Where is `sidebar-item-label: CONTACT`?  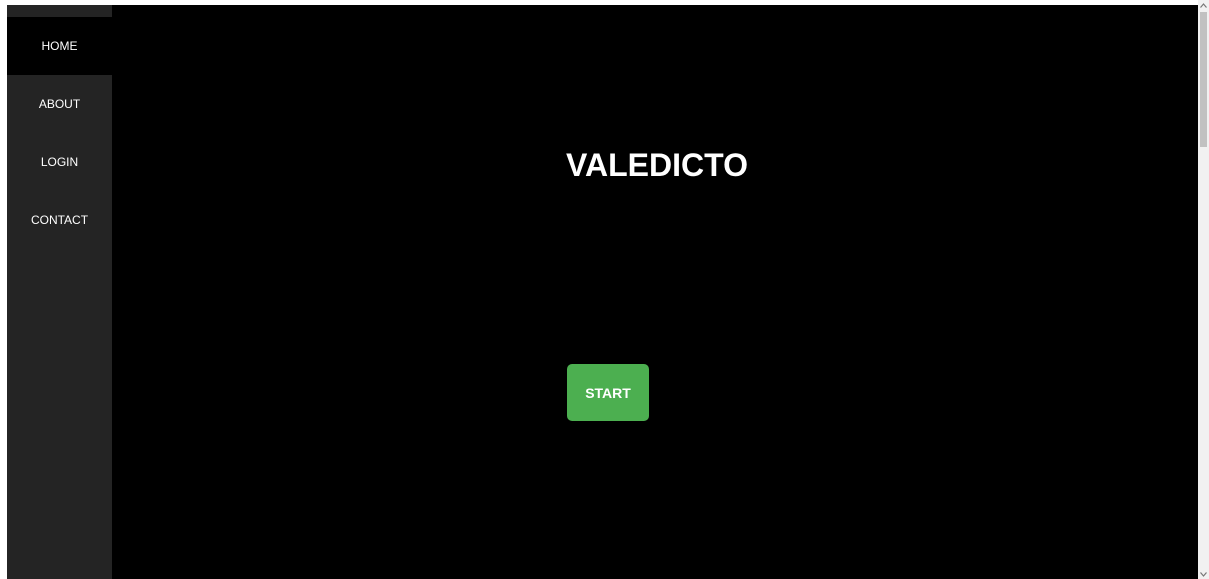 sidebar-item-label: CONTACT is located at coordinates (59, 220).